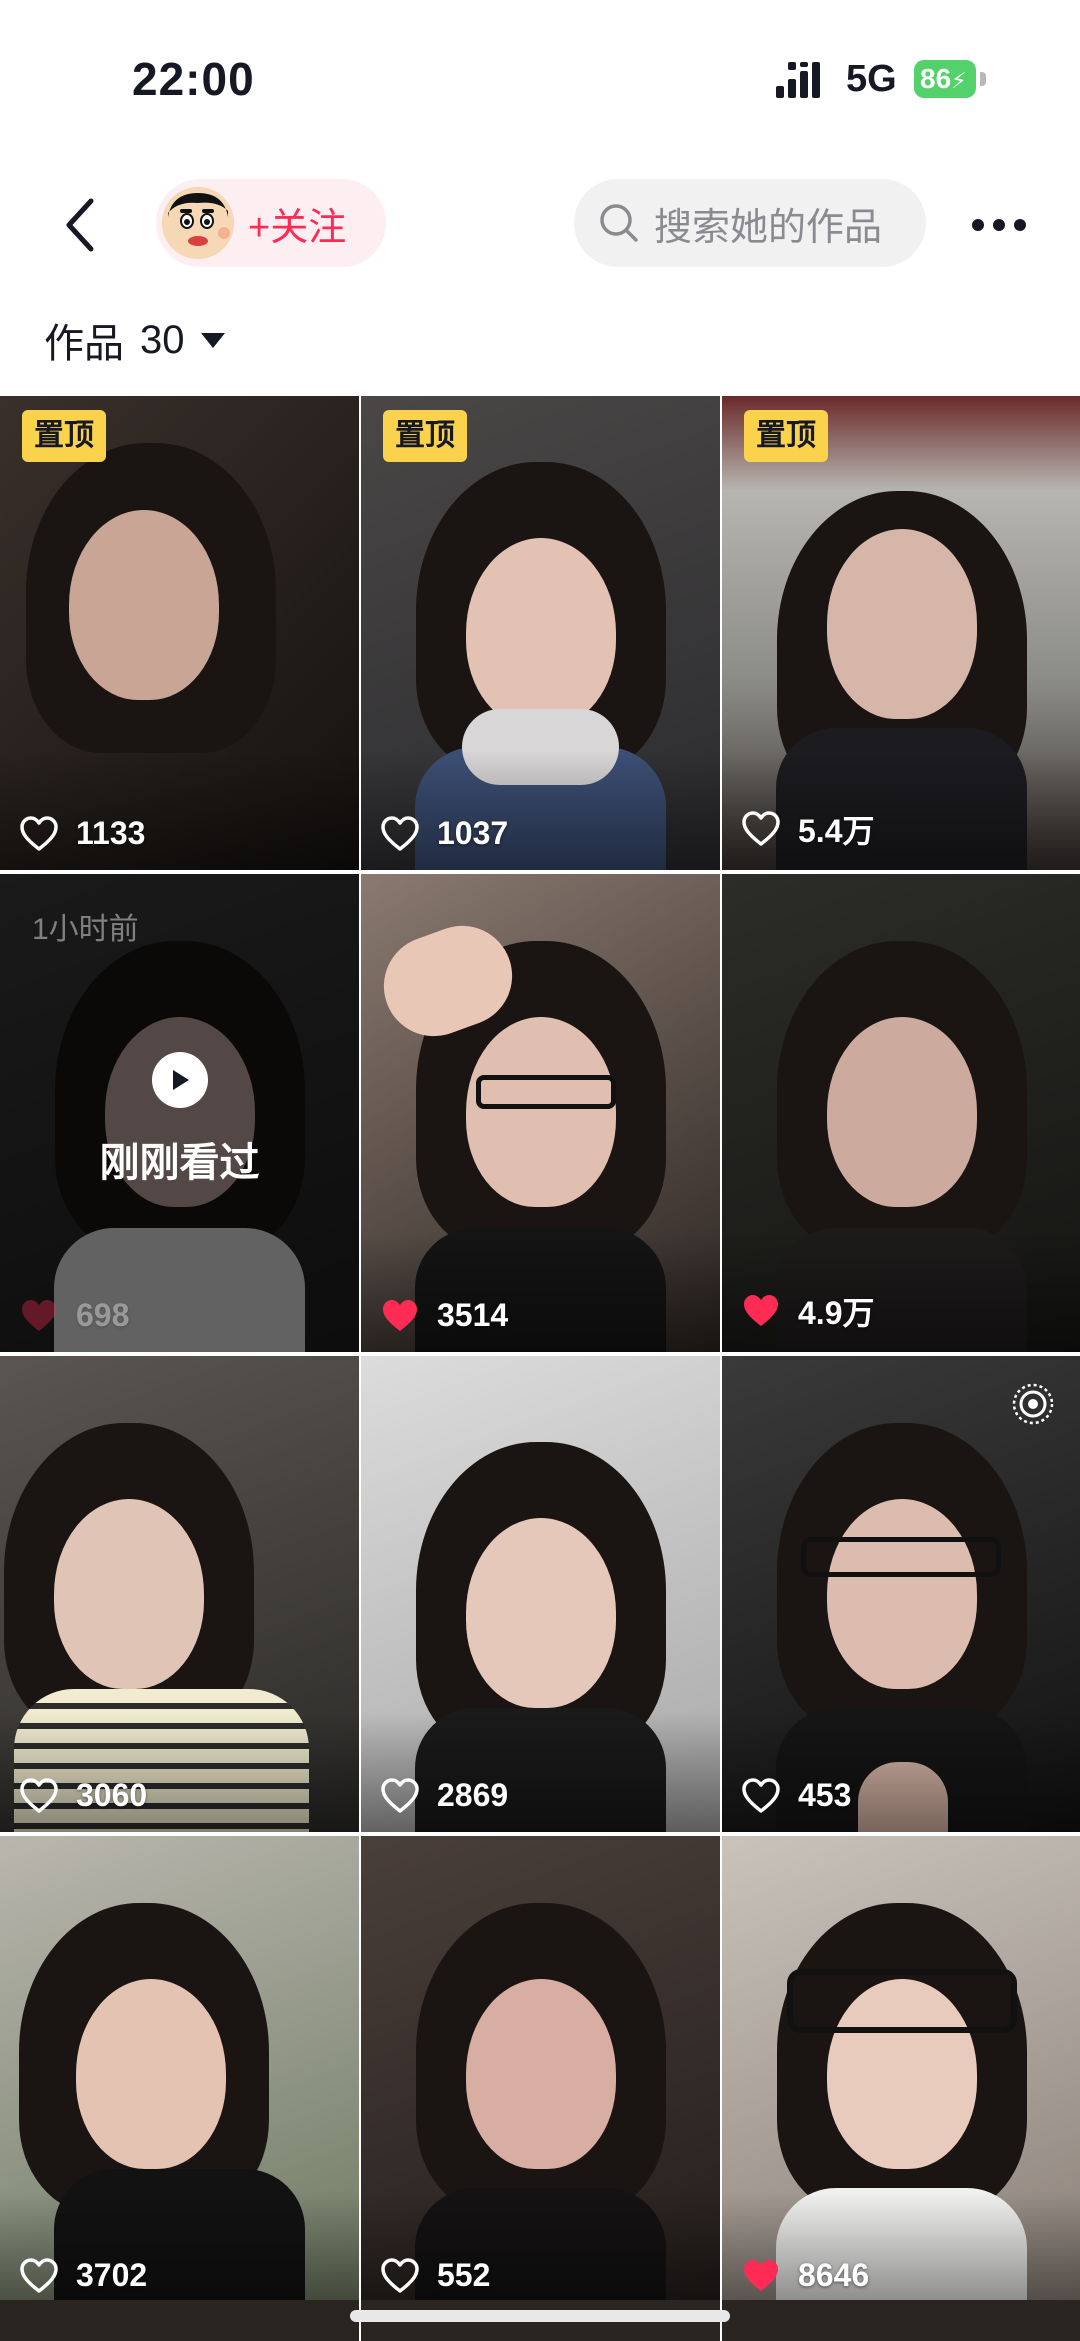 Image resolution: width=1080 pixels, height=2341 pixels. I want to click on video-tile: 453, so click(901, 1594).